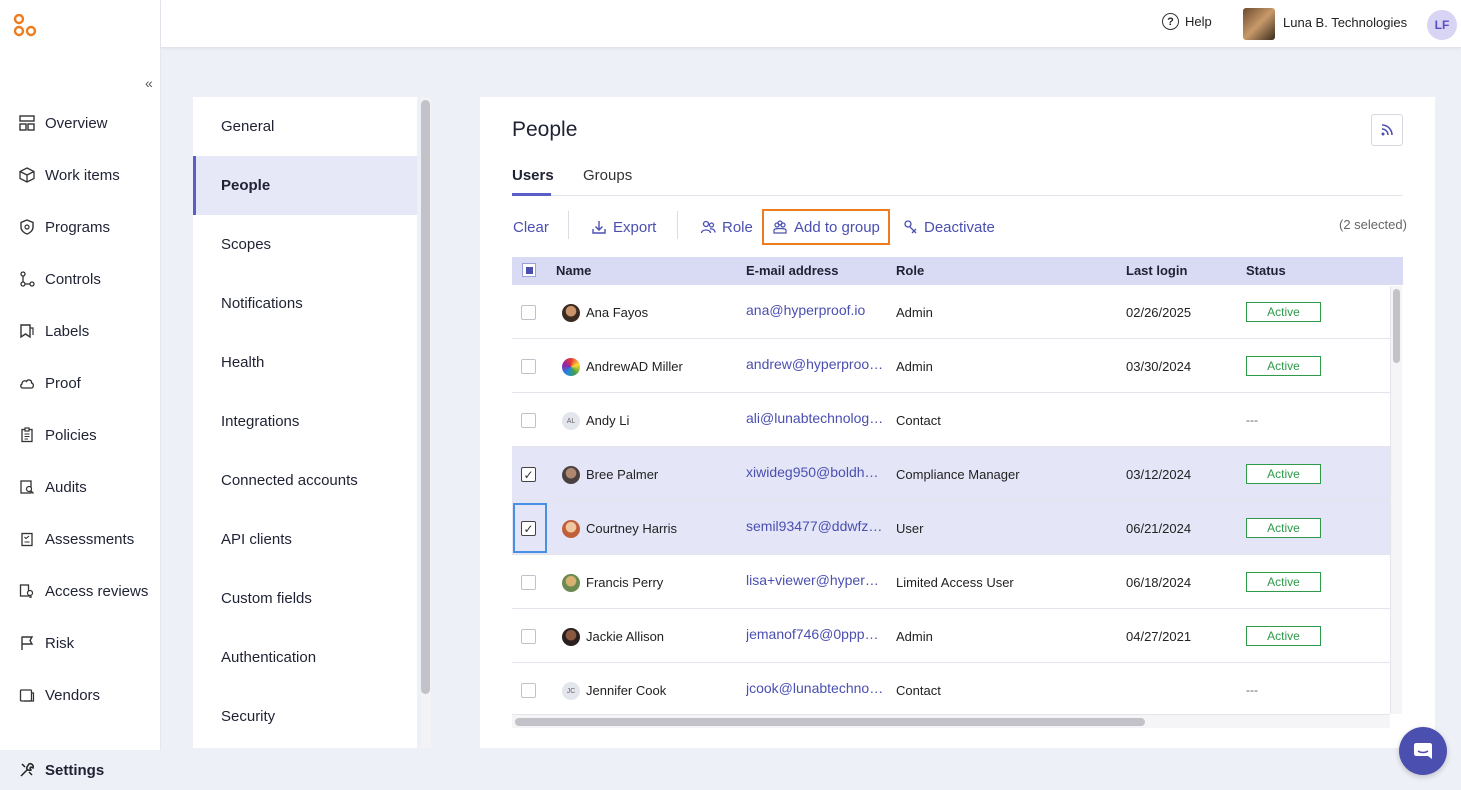 This screenshot has width=1461, height=790. What do you see at coordinates (635, 227) in the screenshot?
I see `export-label: Export` at bounding box center [635, 227].